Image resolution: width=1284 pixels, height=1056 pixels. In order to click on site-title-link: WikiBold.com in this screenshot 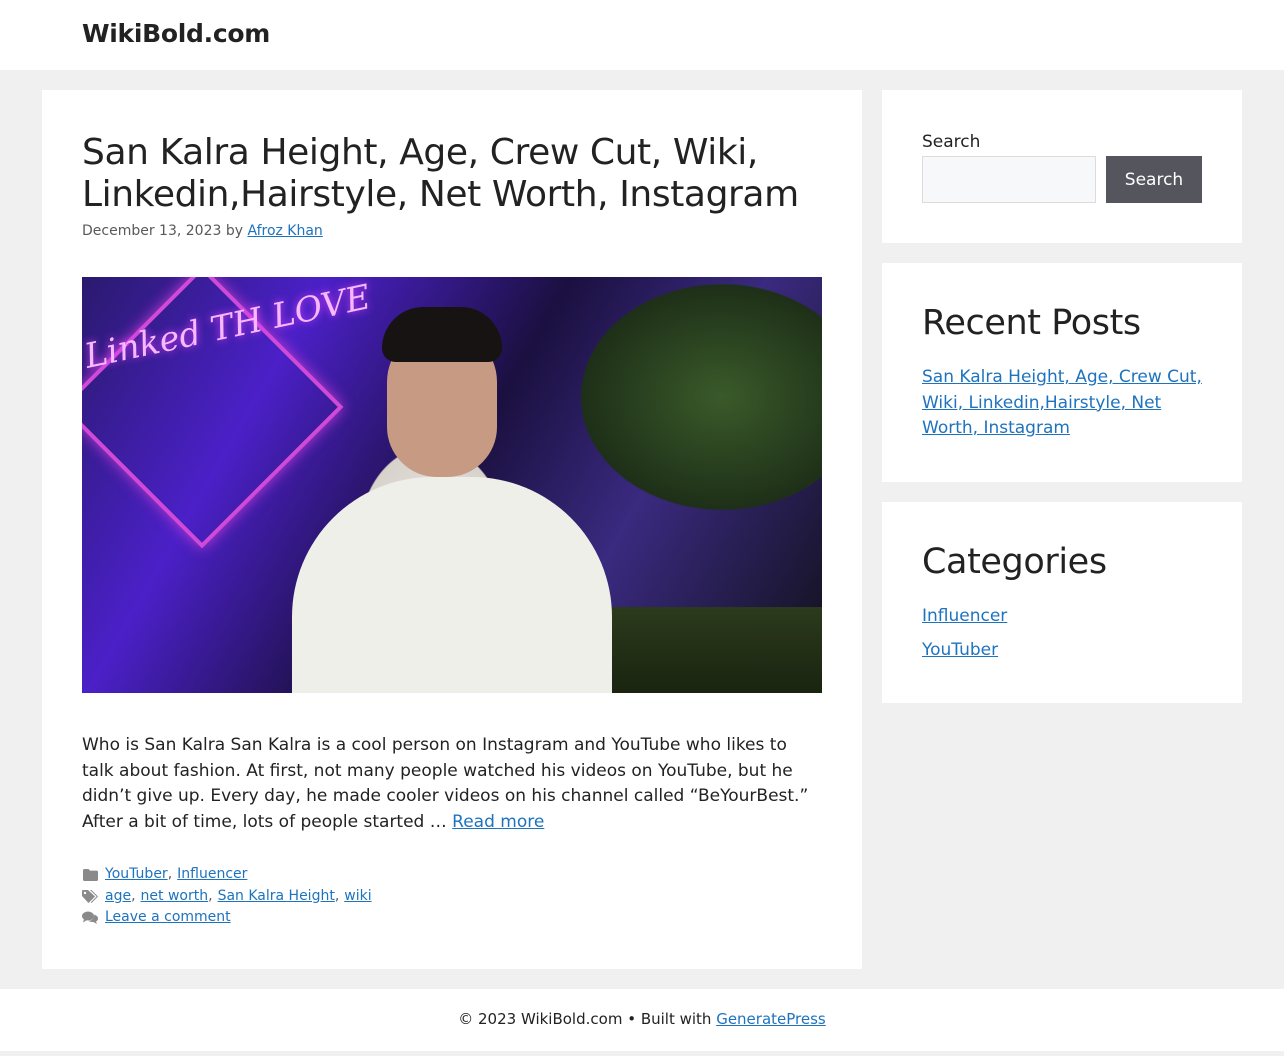, I will do `click(176, 33)`.